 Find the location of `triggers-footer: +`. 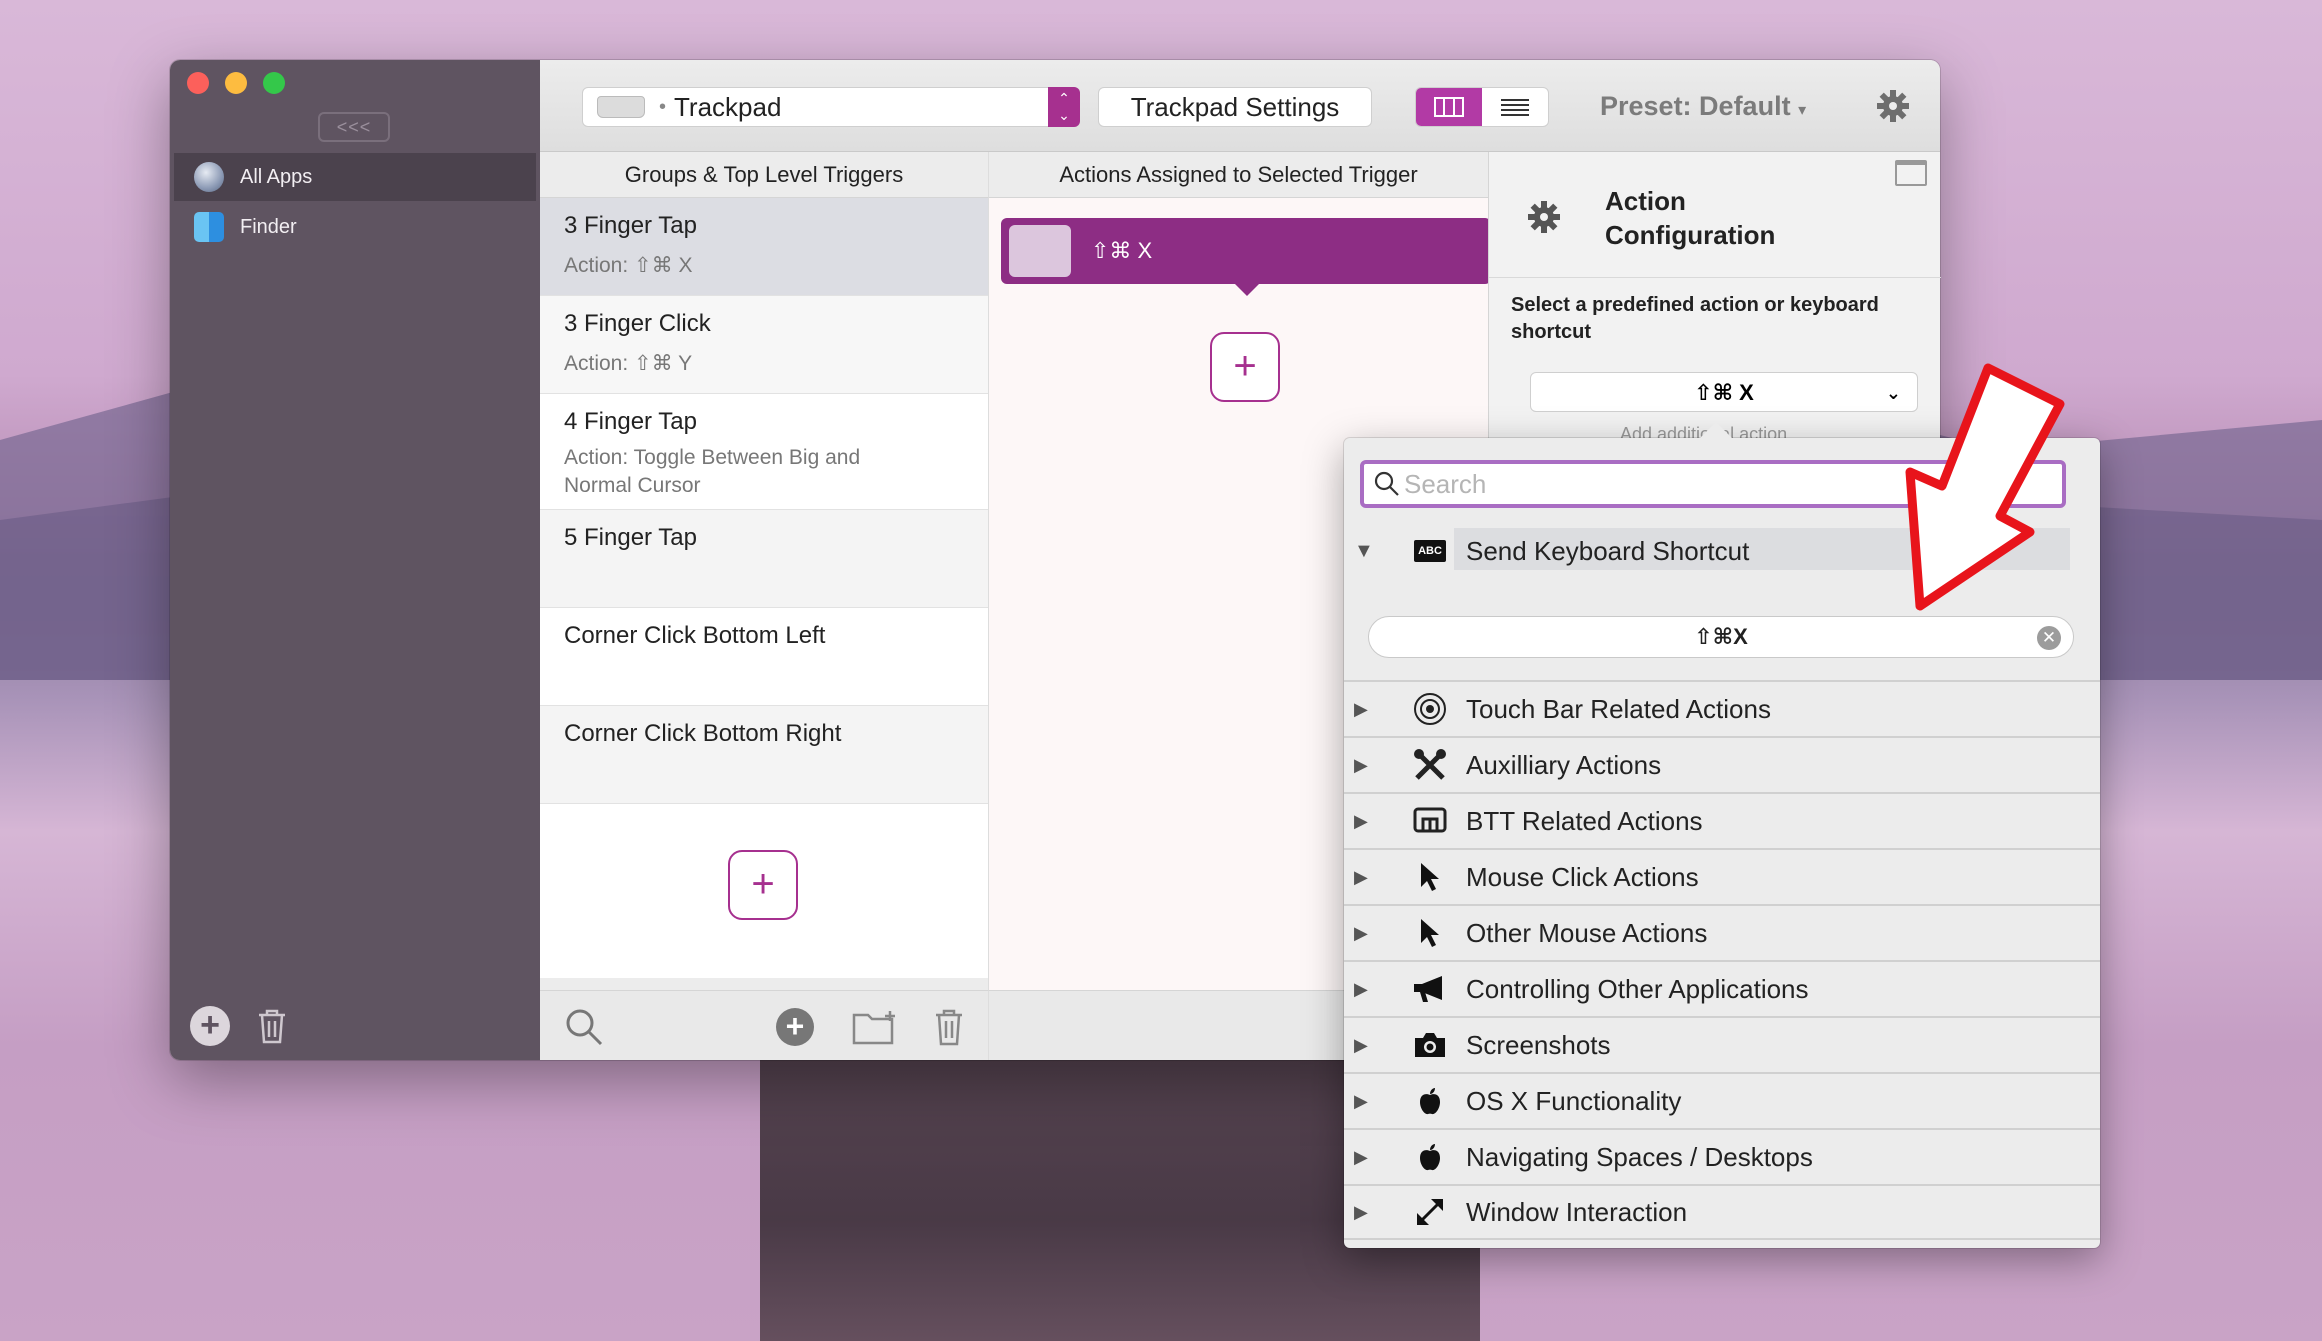

triggers-footer: + is located at coordinates (764, 1025).